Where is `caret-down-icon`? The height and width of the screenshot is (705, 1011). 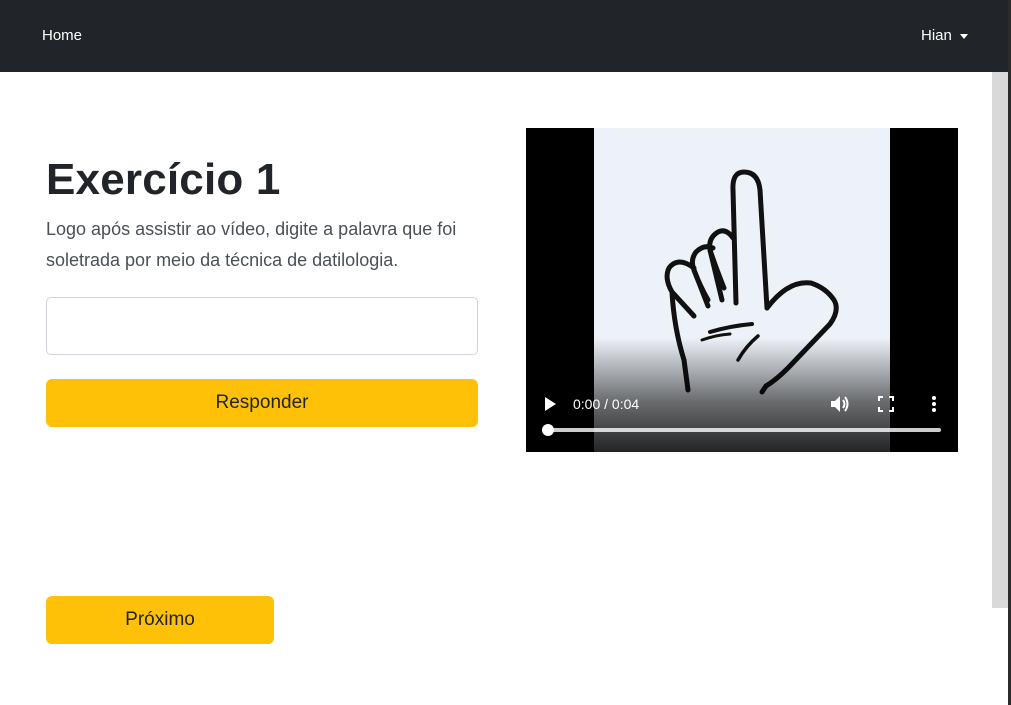 caret-down-icon is located at coordinates (963, 36).